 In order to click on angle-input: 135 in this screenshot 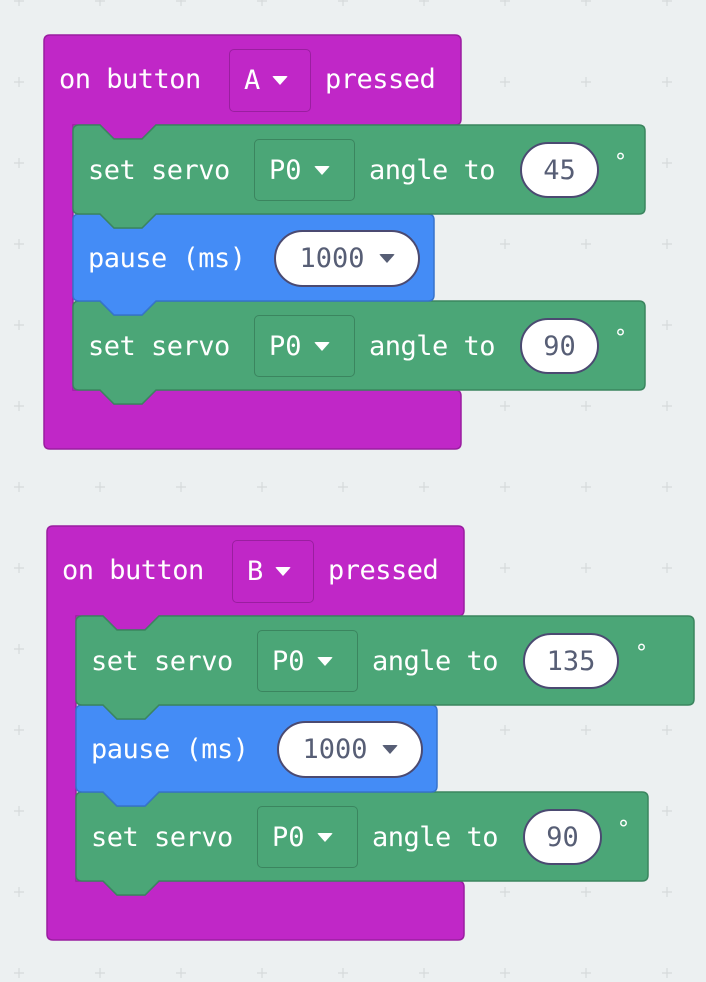, I will do `click(571, 661)`.